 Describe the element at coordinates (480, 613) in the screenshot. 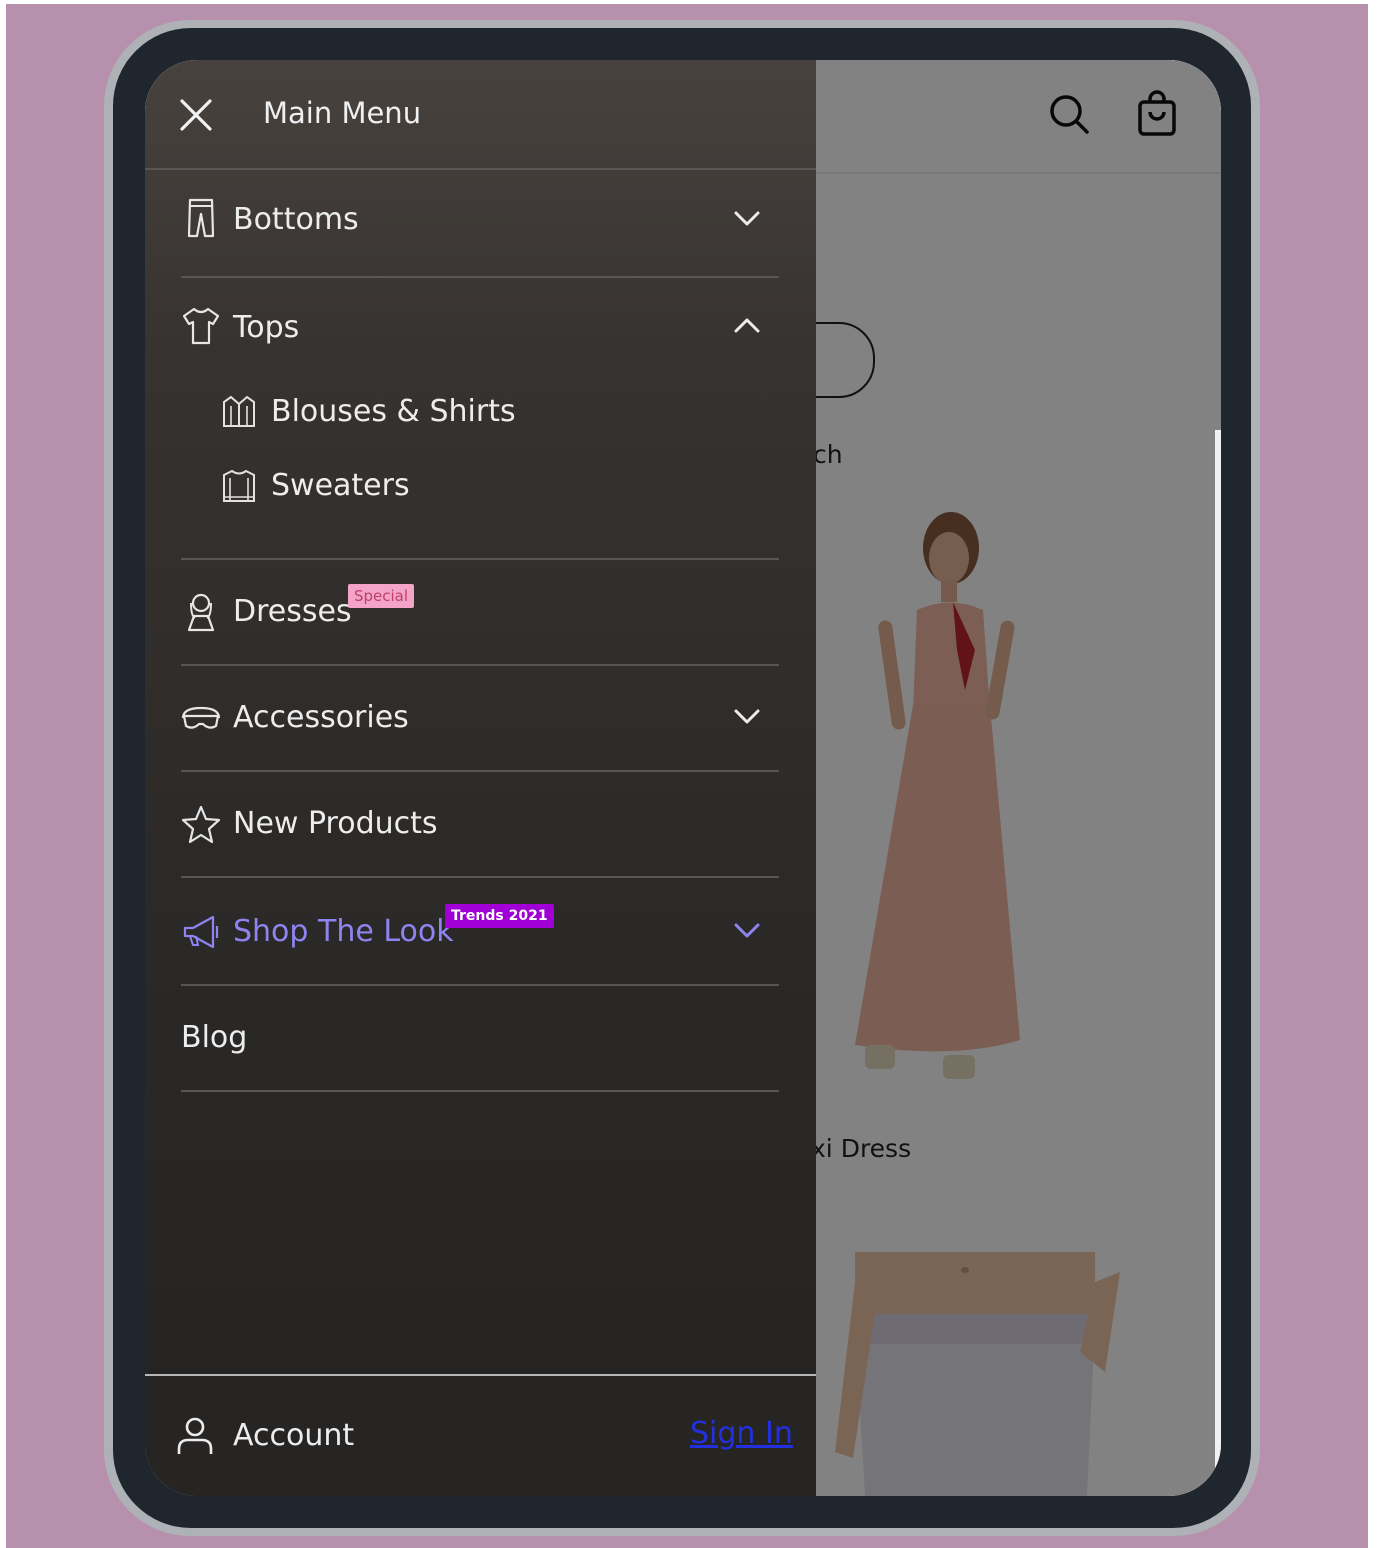

I see `menu-item-dresses: Dresses Special` at that location.